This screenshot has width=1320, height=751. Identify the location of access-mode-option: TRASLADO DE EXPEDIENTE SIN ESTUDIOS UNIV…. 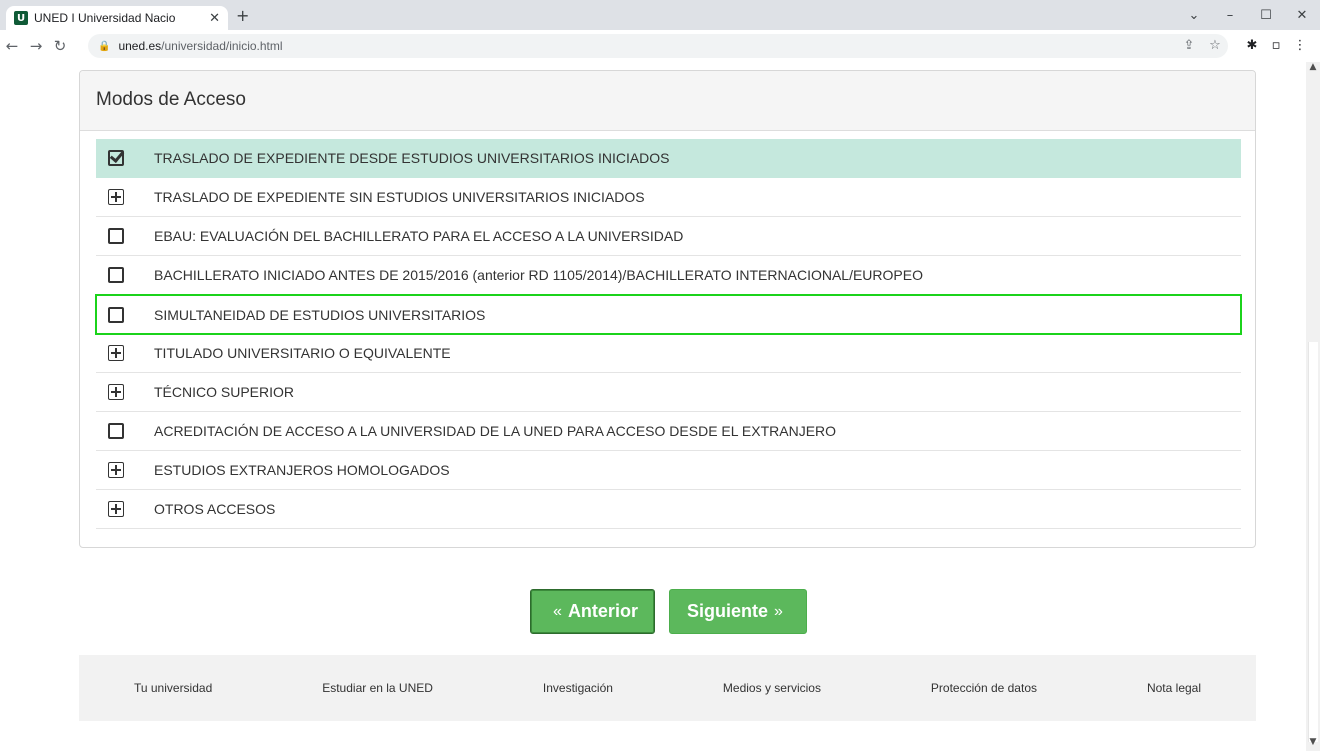
(668, 197).